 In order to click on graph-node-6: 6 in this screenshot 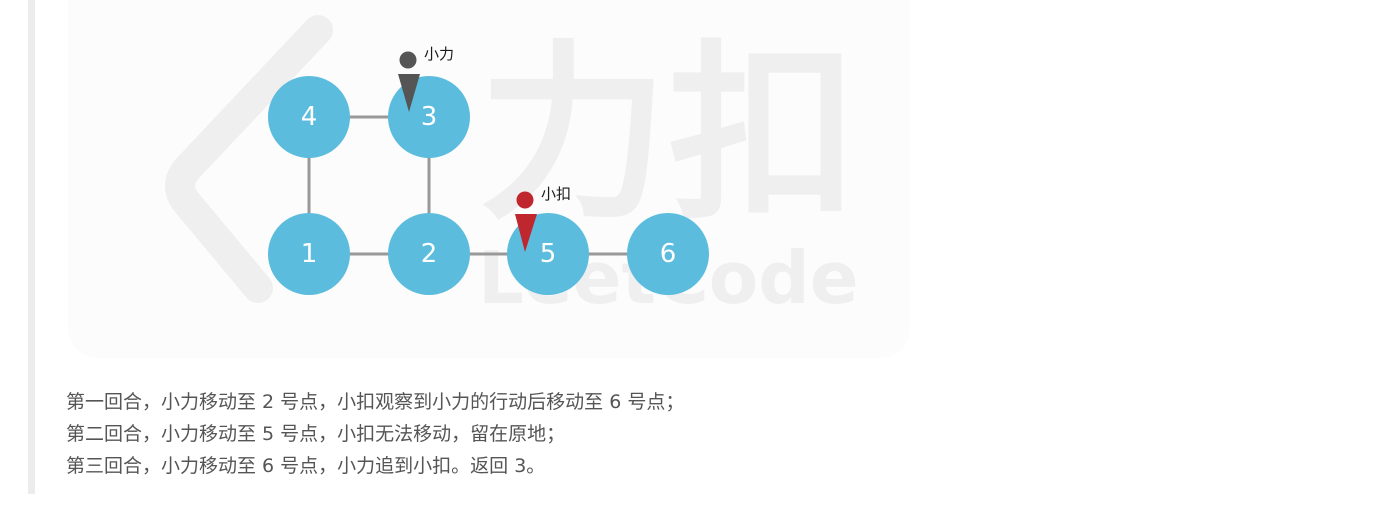, I will do `click(668, 254)`.